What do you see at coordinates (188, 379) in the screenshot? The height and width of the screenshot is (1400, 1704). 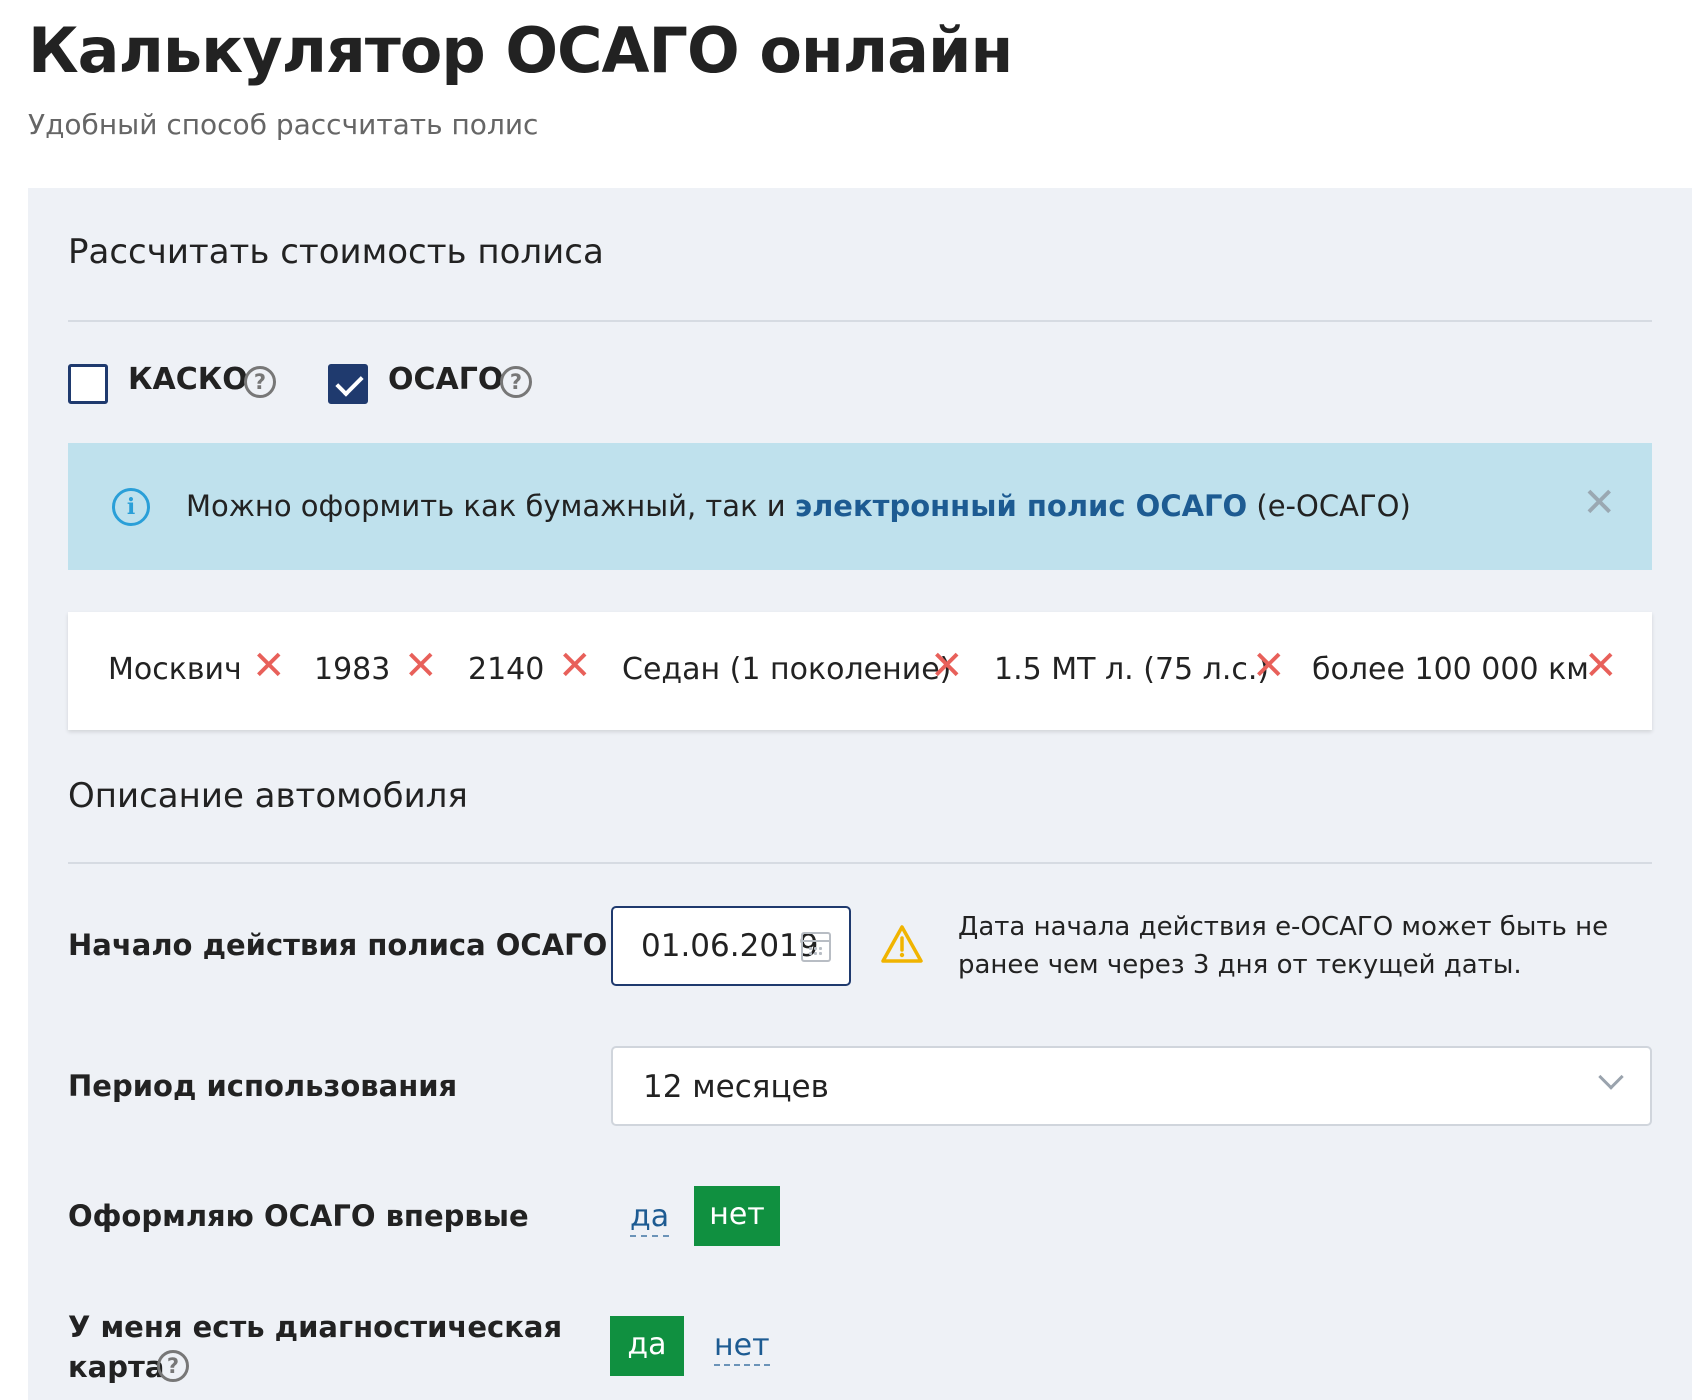 I see `kasko-label: КАСКО` at bounding box center [188, 379].